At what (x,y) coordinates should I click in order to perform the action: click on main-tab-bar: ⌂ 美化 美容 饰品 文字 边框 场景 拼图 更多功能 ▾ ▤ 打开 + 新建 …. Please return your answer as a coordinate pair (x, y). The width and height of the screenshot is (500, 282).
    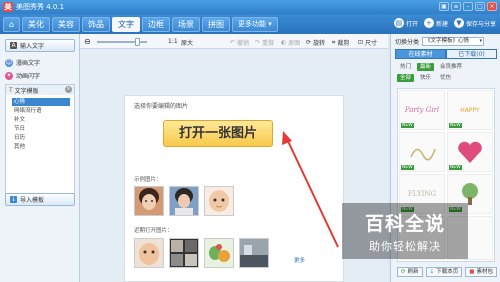
    Looking at the image, I should click on (250, 24).